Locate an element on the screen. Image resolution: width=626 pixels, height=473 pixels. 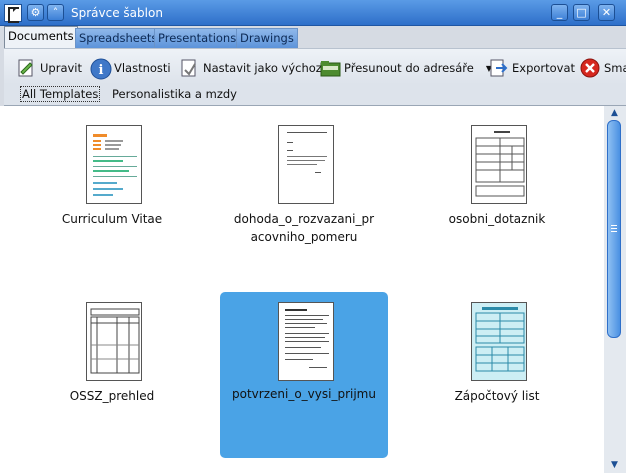
scroll-up-icon: ▲ is located at coordinates (614, 113).